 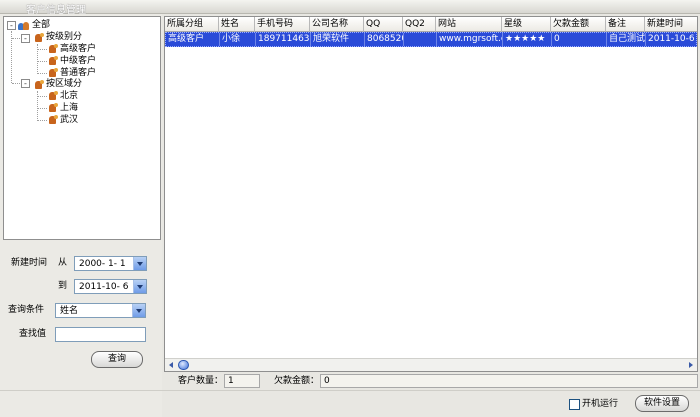 What do you see at coordinates (238, 39) in the screenshot?
I see `cell-name: 小徐` at bounding box center [238, 39].